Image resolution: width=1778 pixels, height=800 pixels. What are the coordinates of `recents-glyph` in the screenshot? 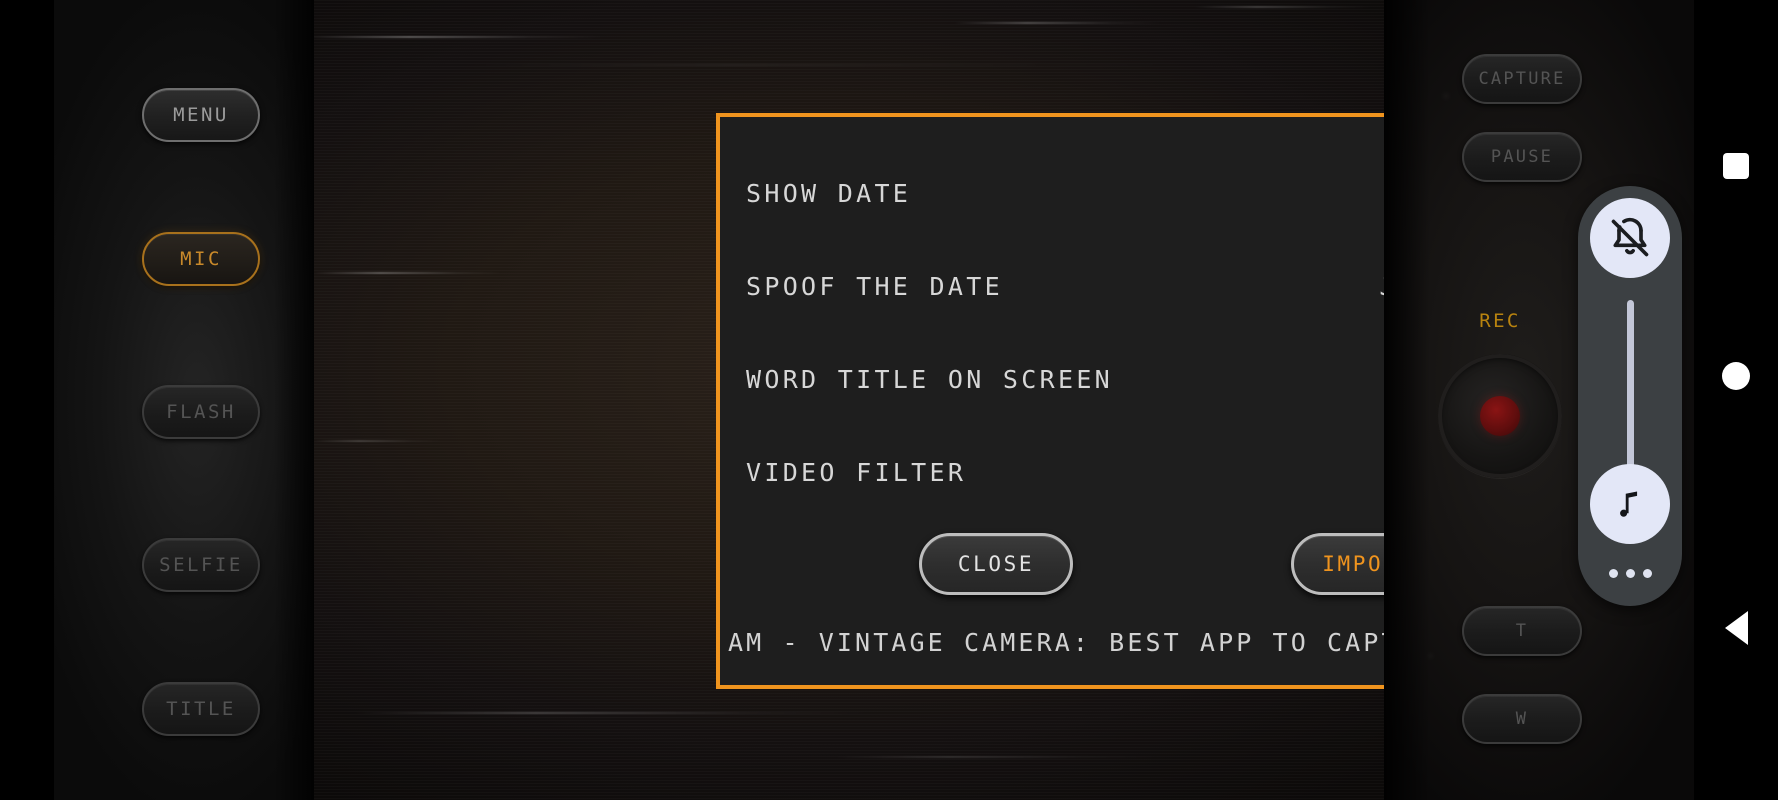 It's located at (1736, 166).